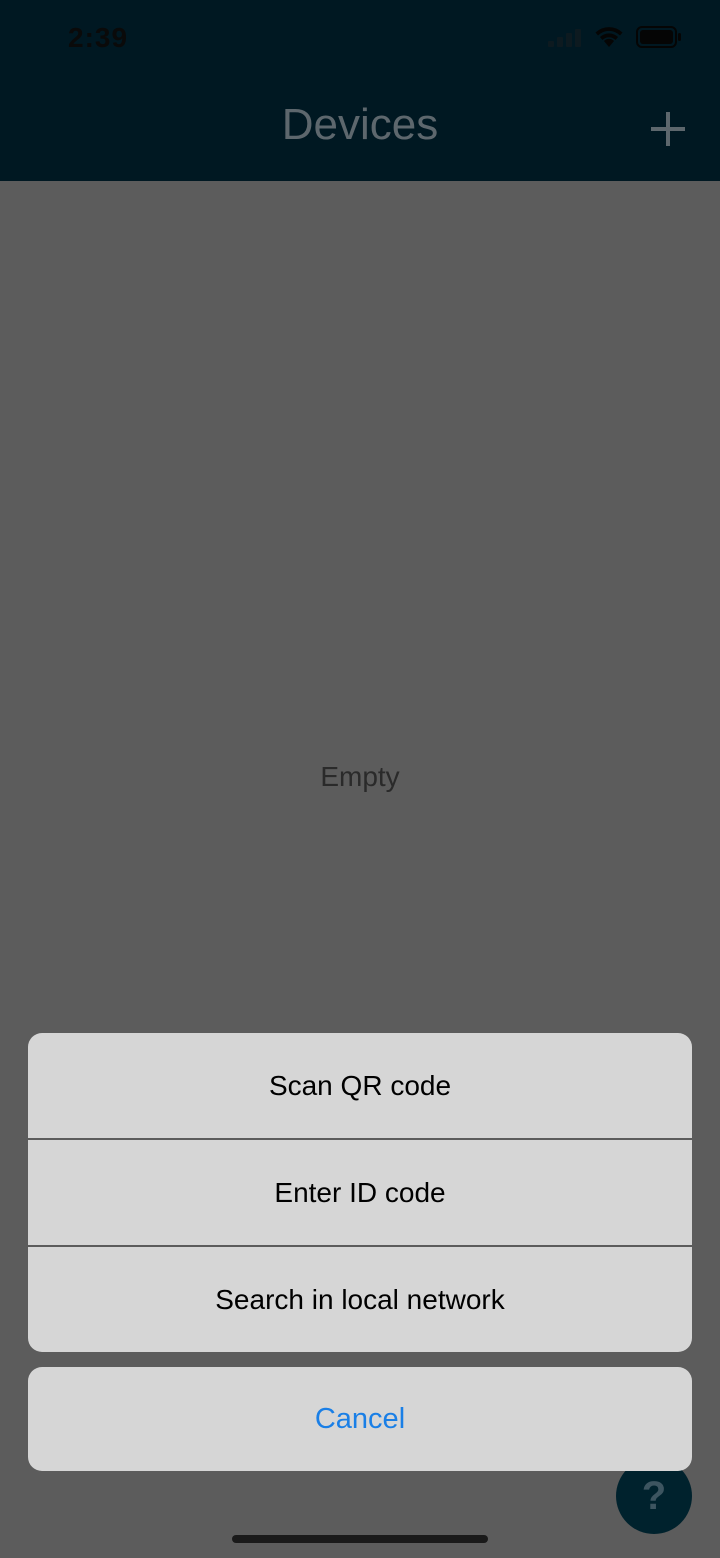  I want to click on help-icon: ?, so click(654, 1495).